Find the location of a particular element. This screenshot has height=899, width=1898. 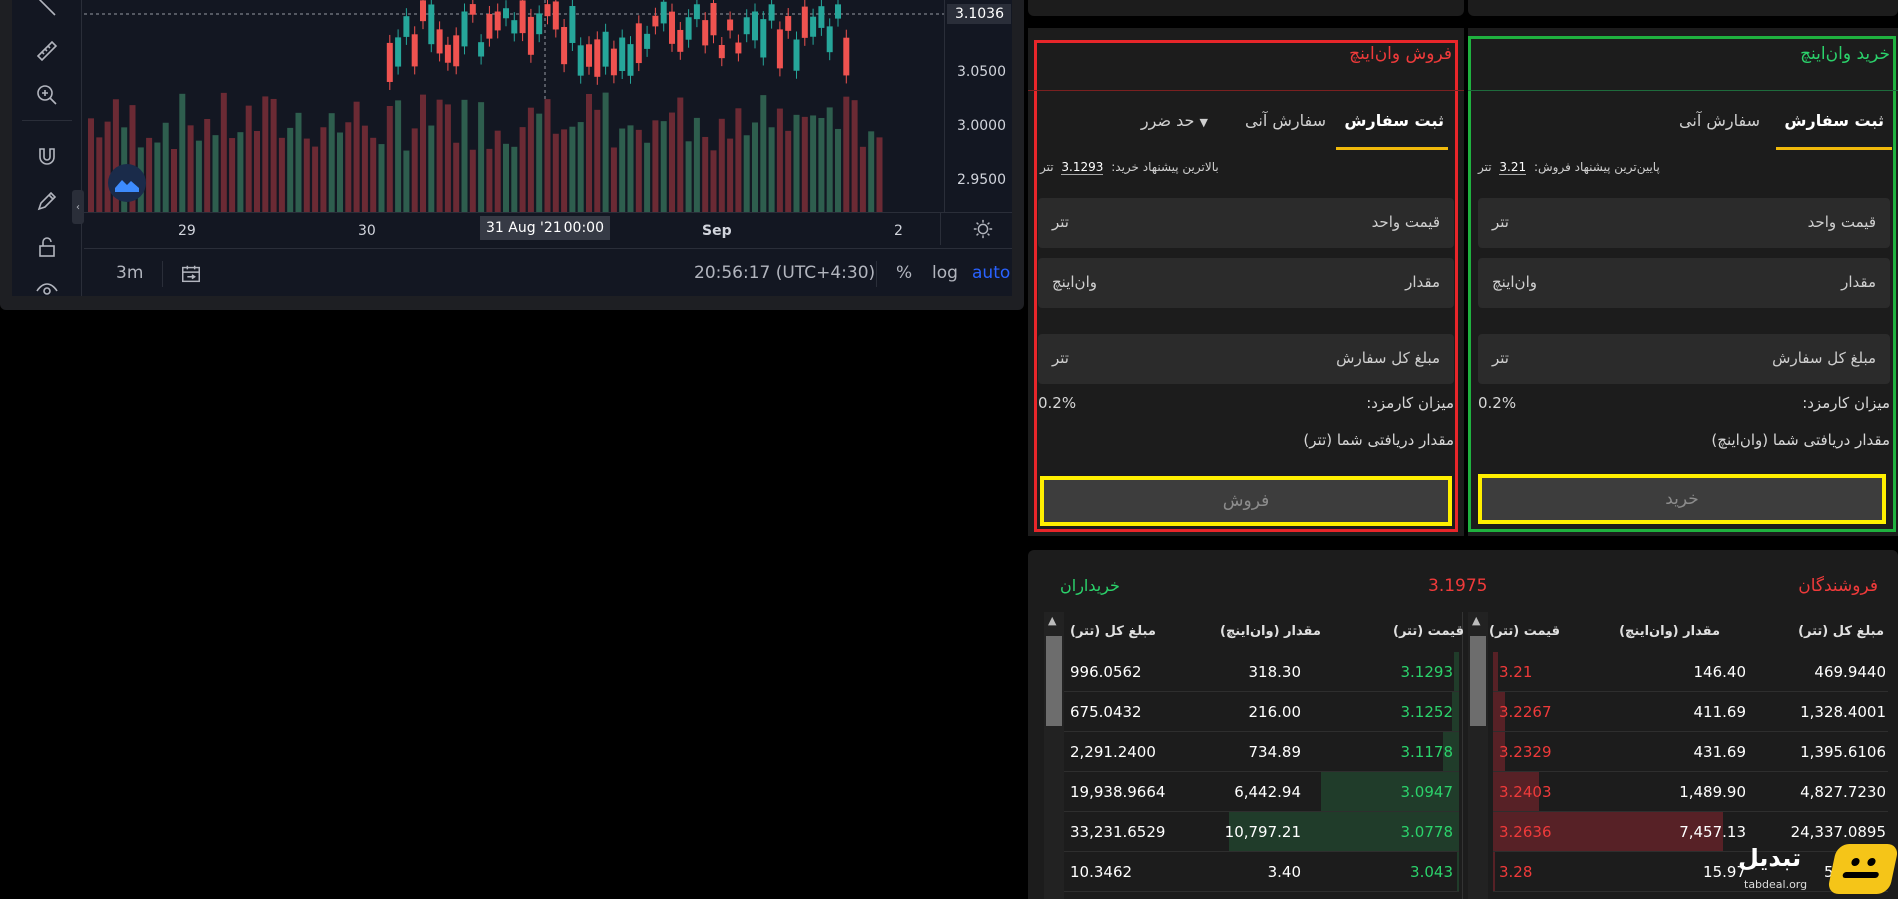

buy-amount-field: مقدار وان‌اینچ is located at coordinates (1684, 283).